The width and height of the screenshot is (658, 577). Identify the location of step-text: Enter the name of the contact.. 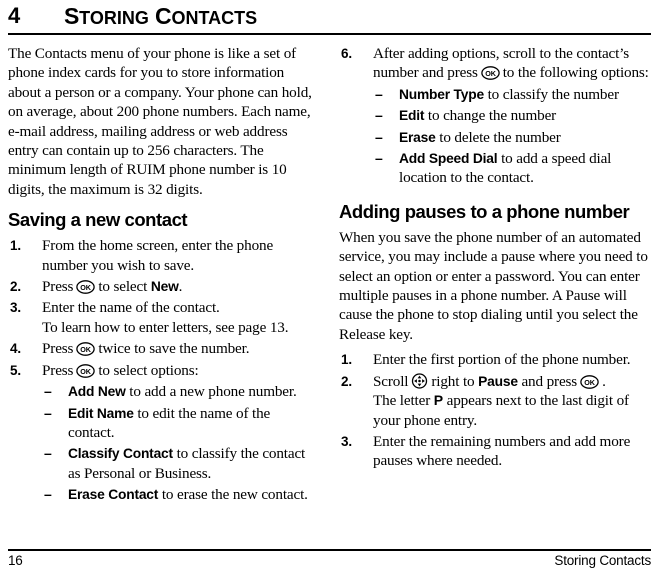
(131, 308).